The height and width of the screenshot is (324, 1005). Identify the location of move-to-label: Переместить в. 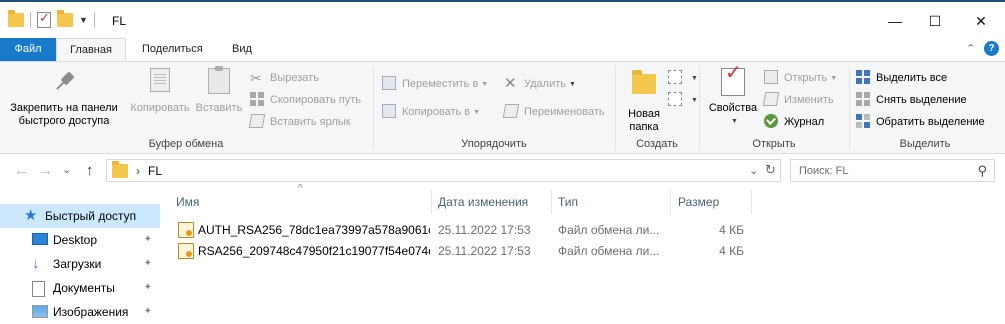
(440, 84).